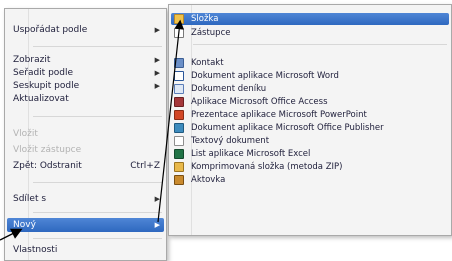  I want to click on submenu-item-journal: Dokument deníku, so click(310, 89).